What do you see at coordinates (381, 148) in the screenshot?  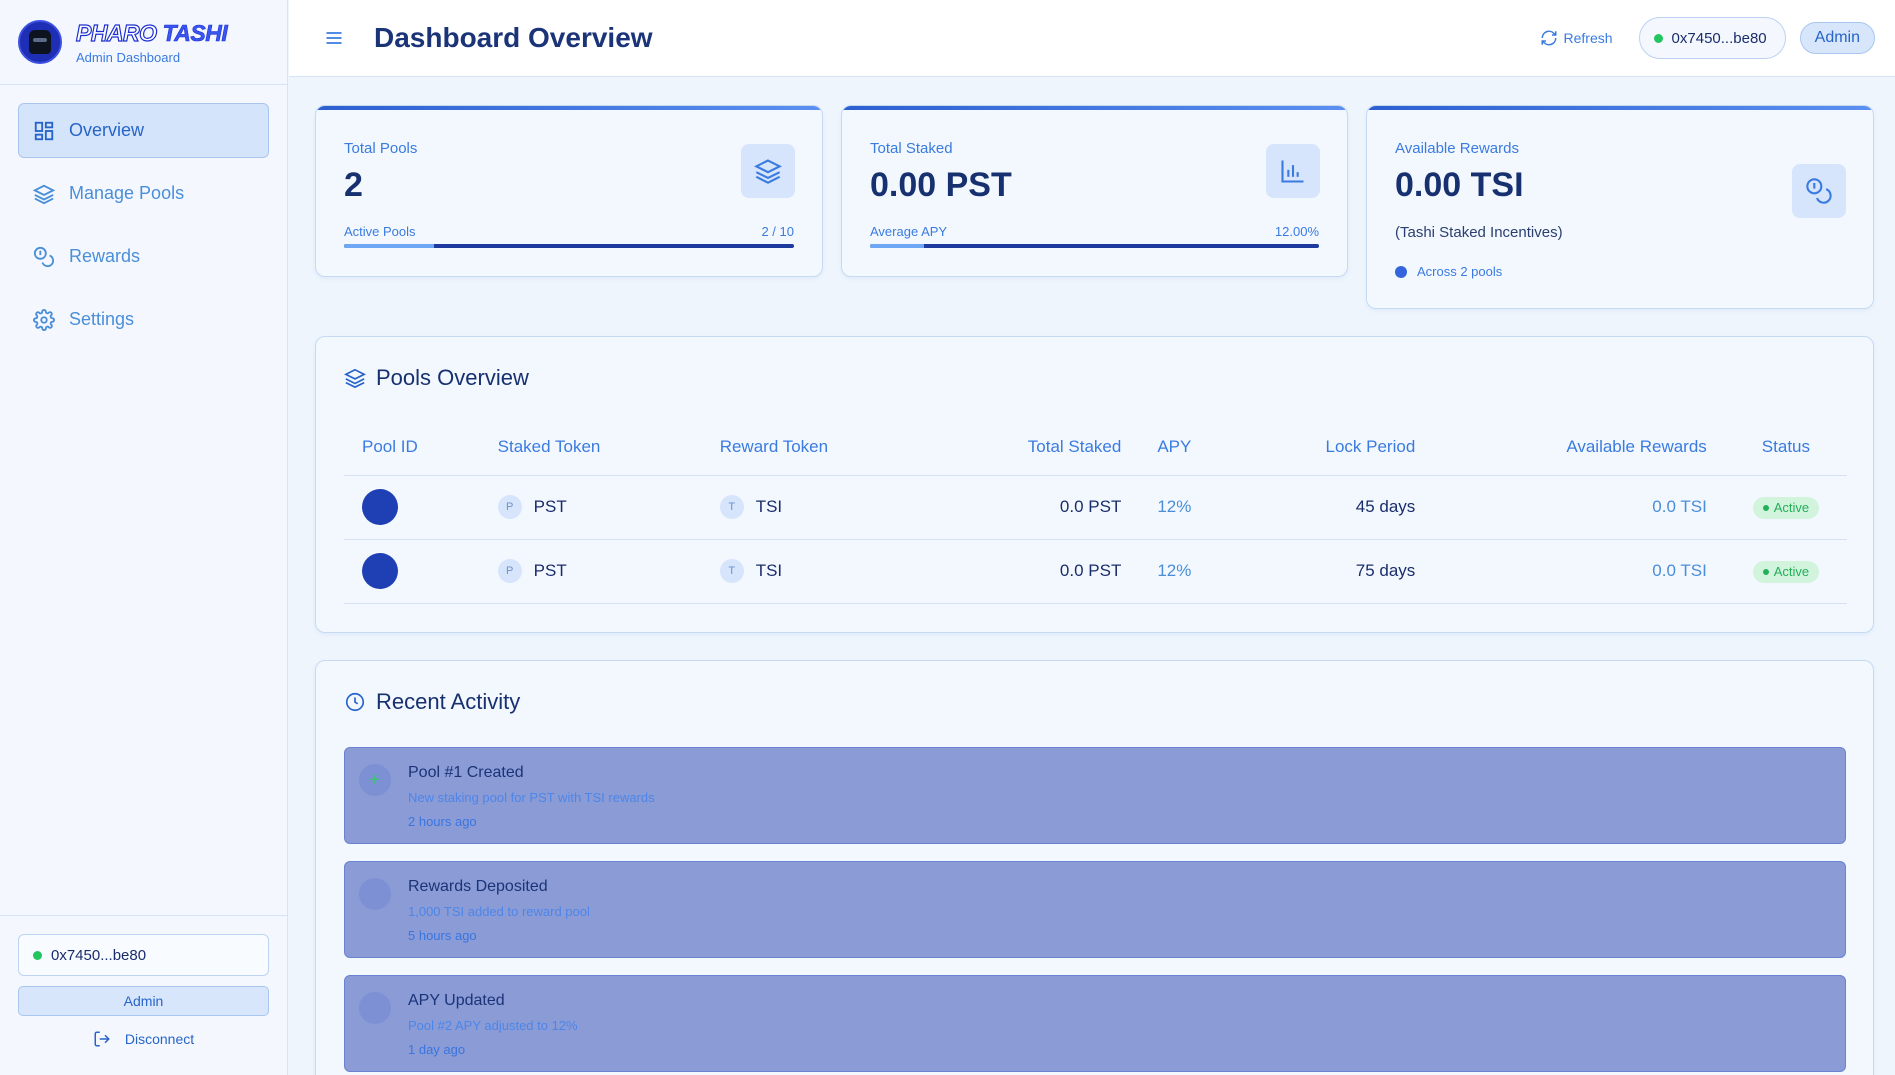 I see `stat-label: Total Pools` at bounding box center [381, 148].